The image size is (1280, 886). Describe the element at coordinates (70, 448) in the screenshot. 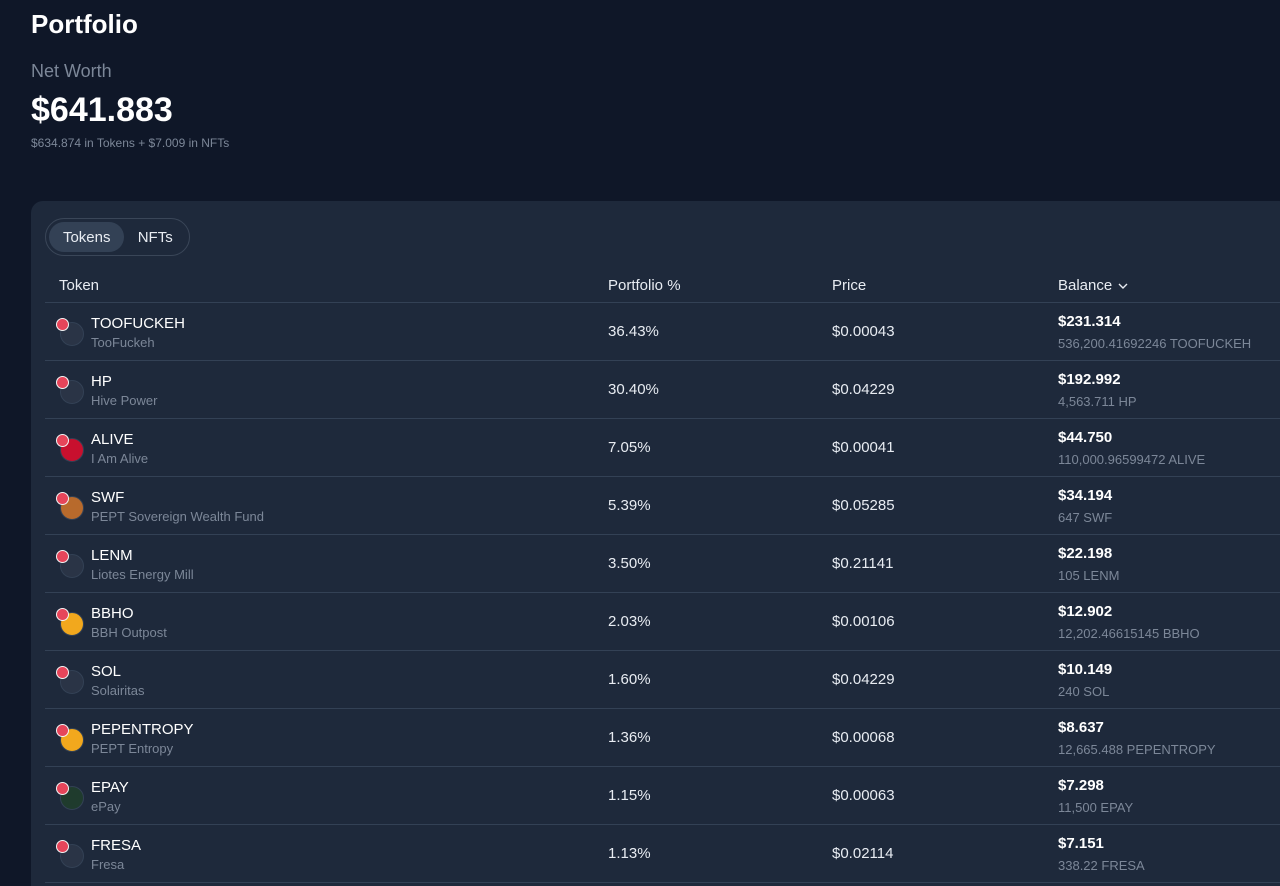

I see `alive-token-icon` at that location.